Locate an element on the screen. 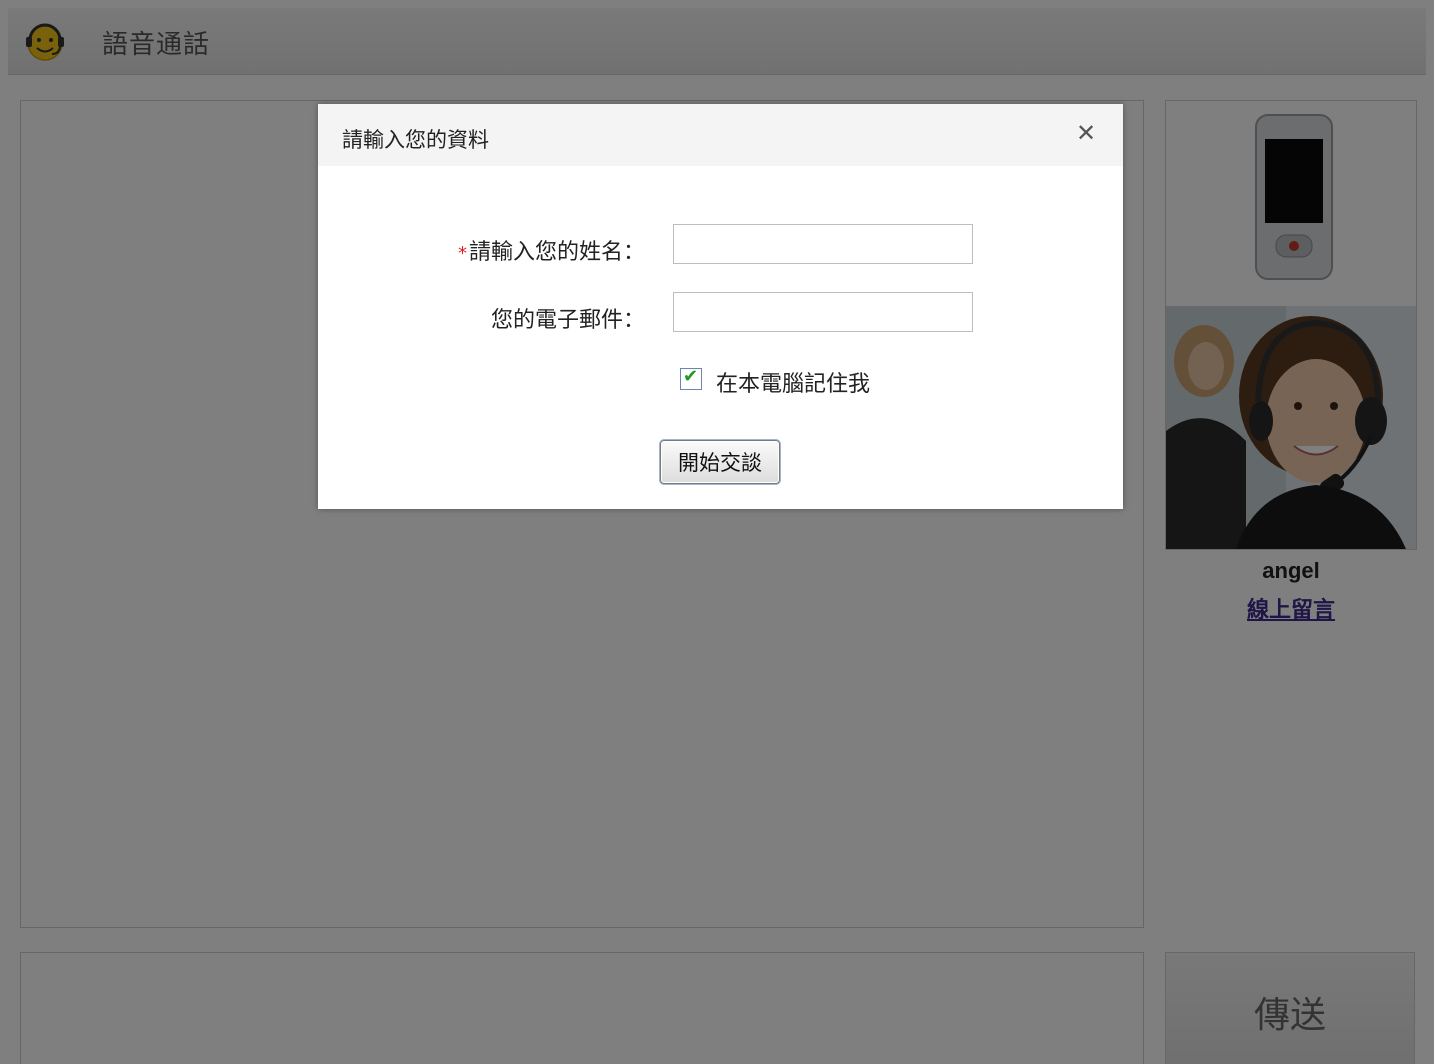 Image resolution: width=1434 pixels, height=1064 pixels. name-label-group: *請輸入您的姓名： is located at coordinates (551, 250).